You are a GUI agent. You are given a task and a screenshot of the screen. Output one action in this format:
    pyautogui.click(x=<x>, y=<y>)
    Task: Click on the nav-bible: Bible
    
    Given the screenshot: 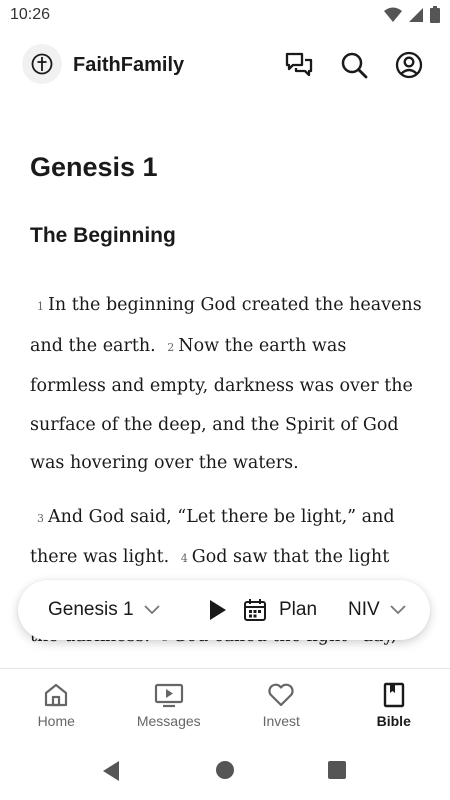 What is the action you would take?
    pyautogui.click(x=394, y=704)
    